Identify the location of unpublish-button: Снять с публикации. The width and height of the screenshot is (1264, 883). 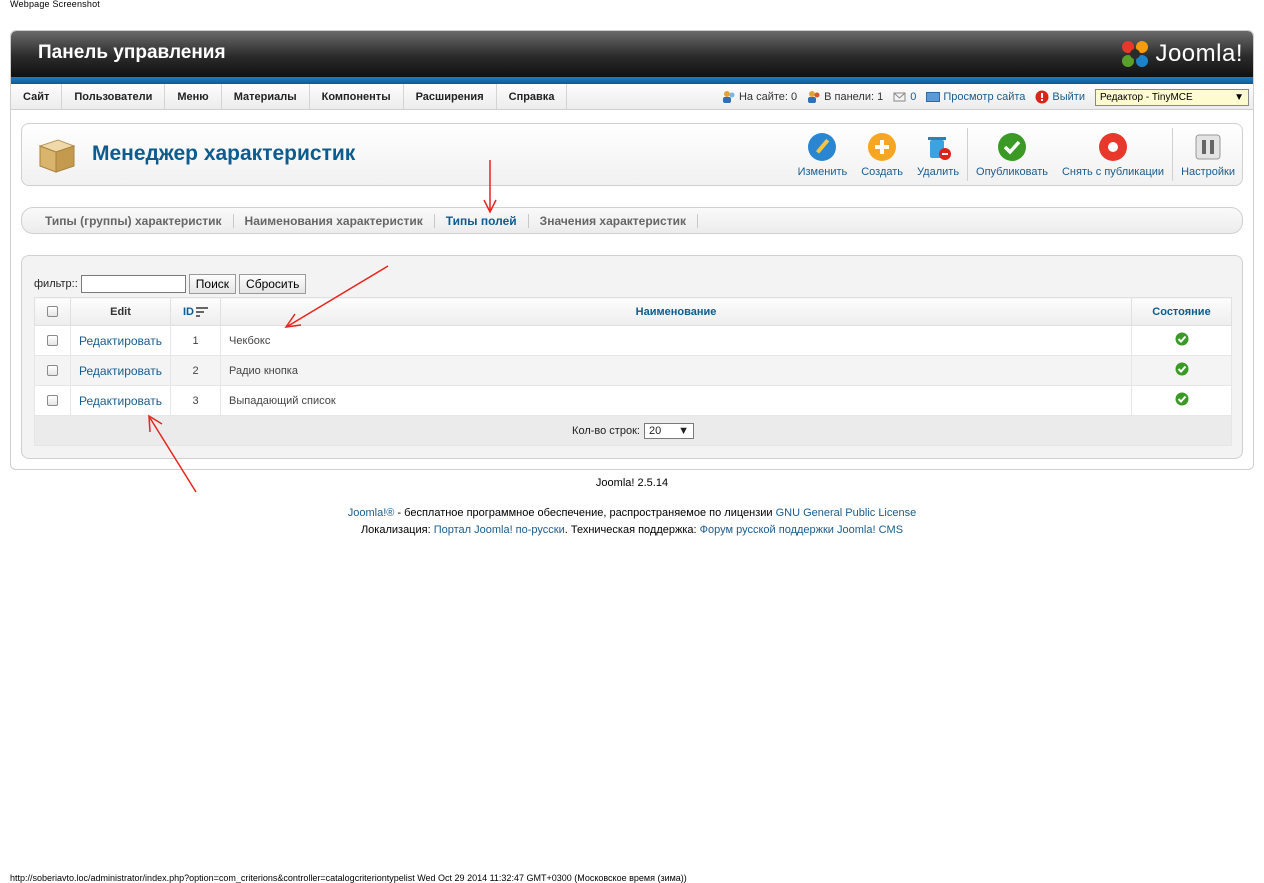
(1113, 154).